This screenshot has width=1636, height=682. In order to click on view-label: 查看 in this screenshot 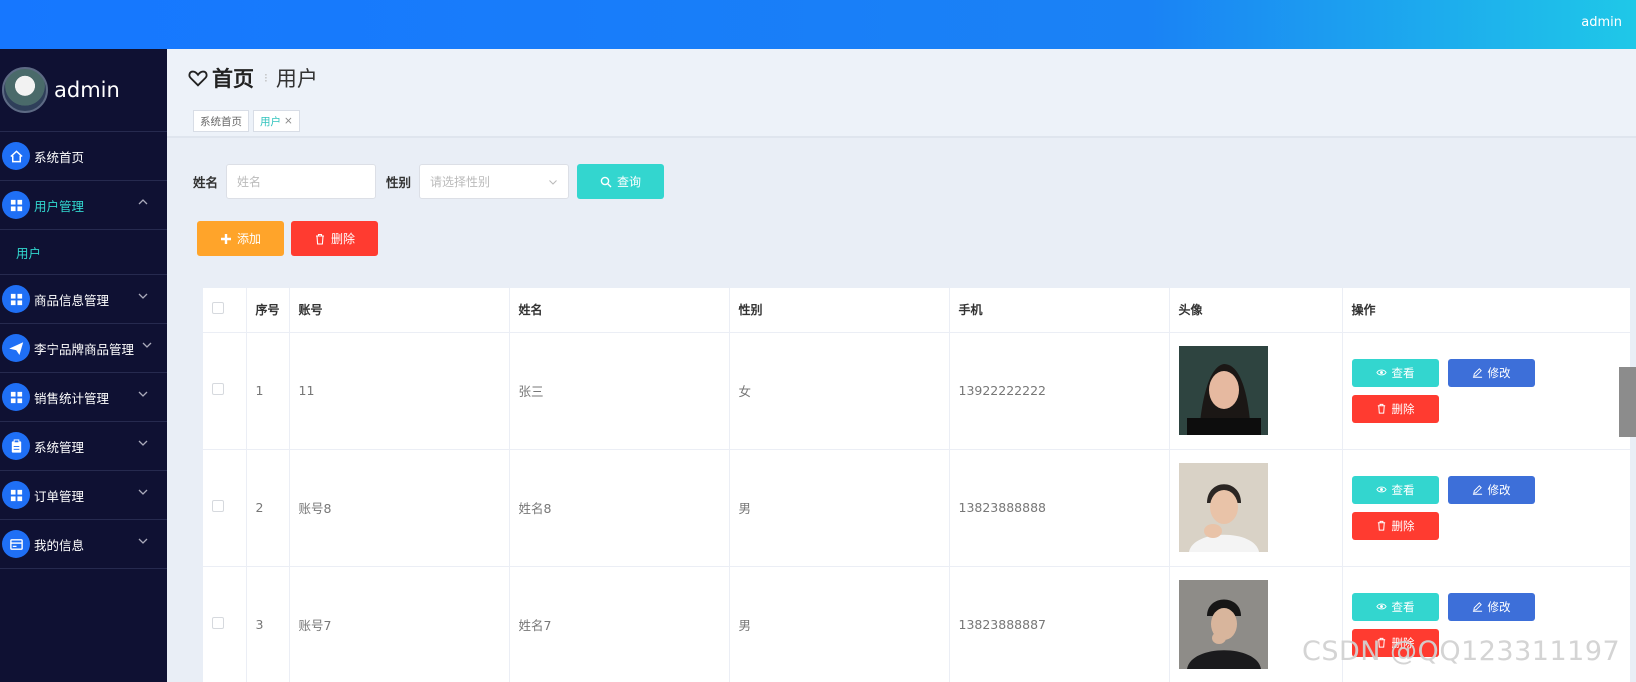, I will do `click(1403, 606)`.